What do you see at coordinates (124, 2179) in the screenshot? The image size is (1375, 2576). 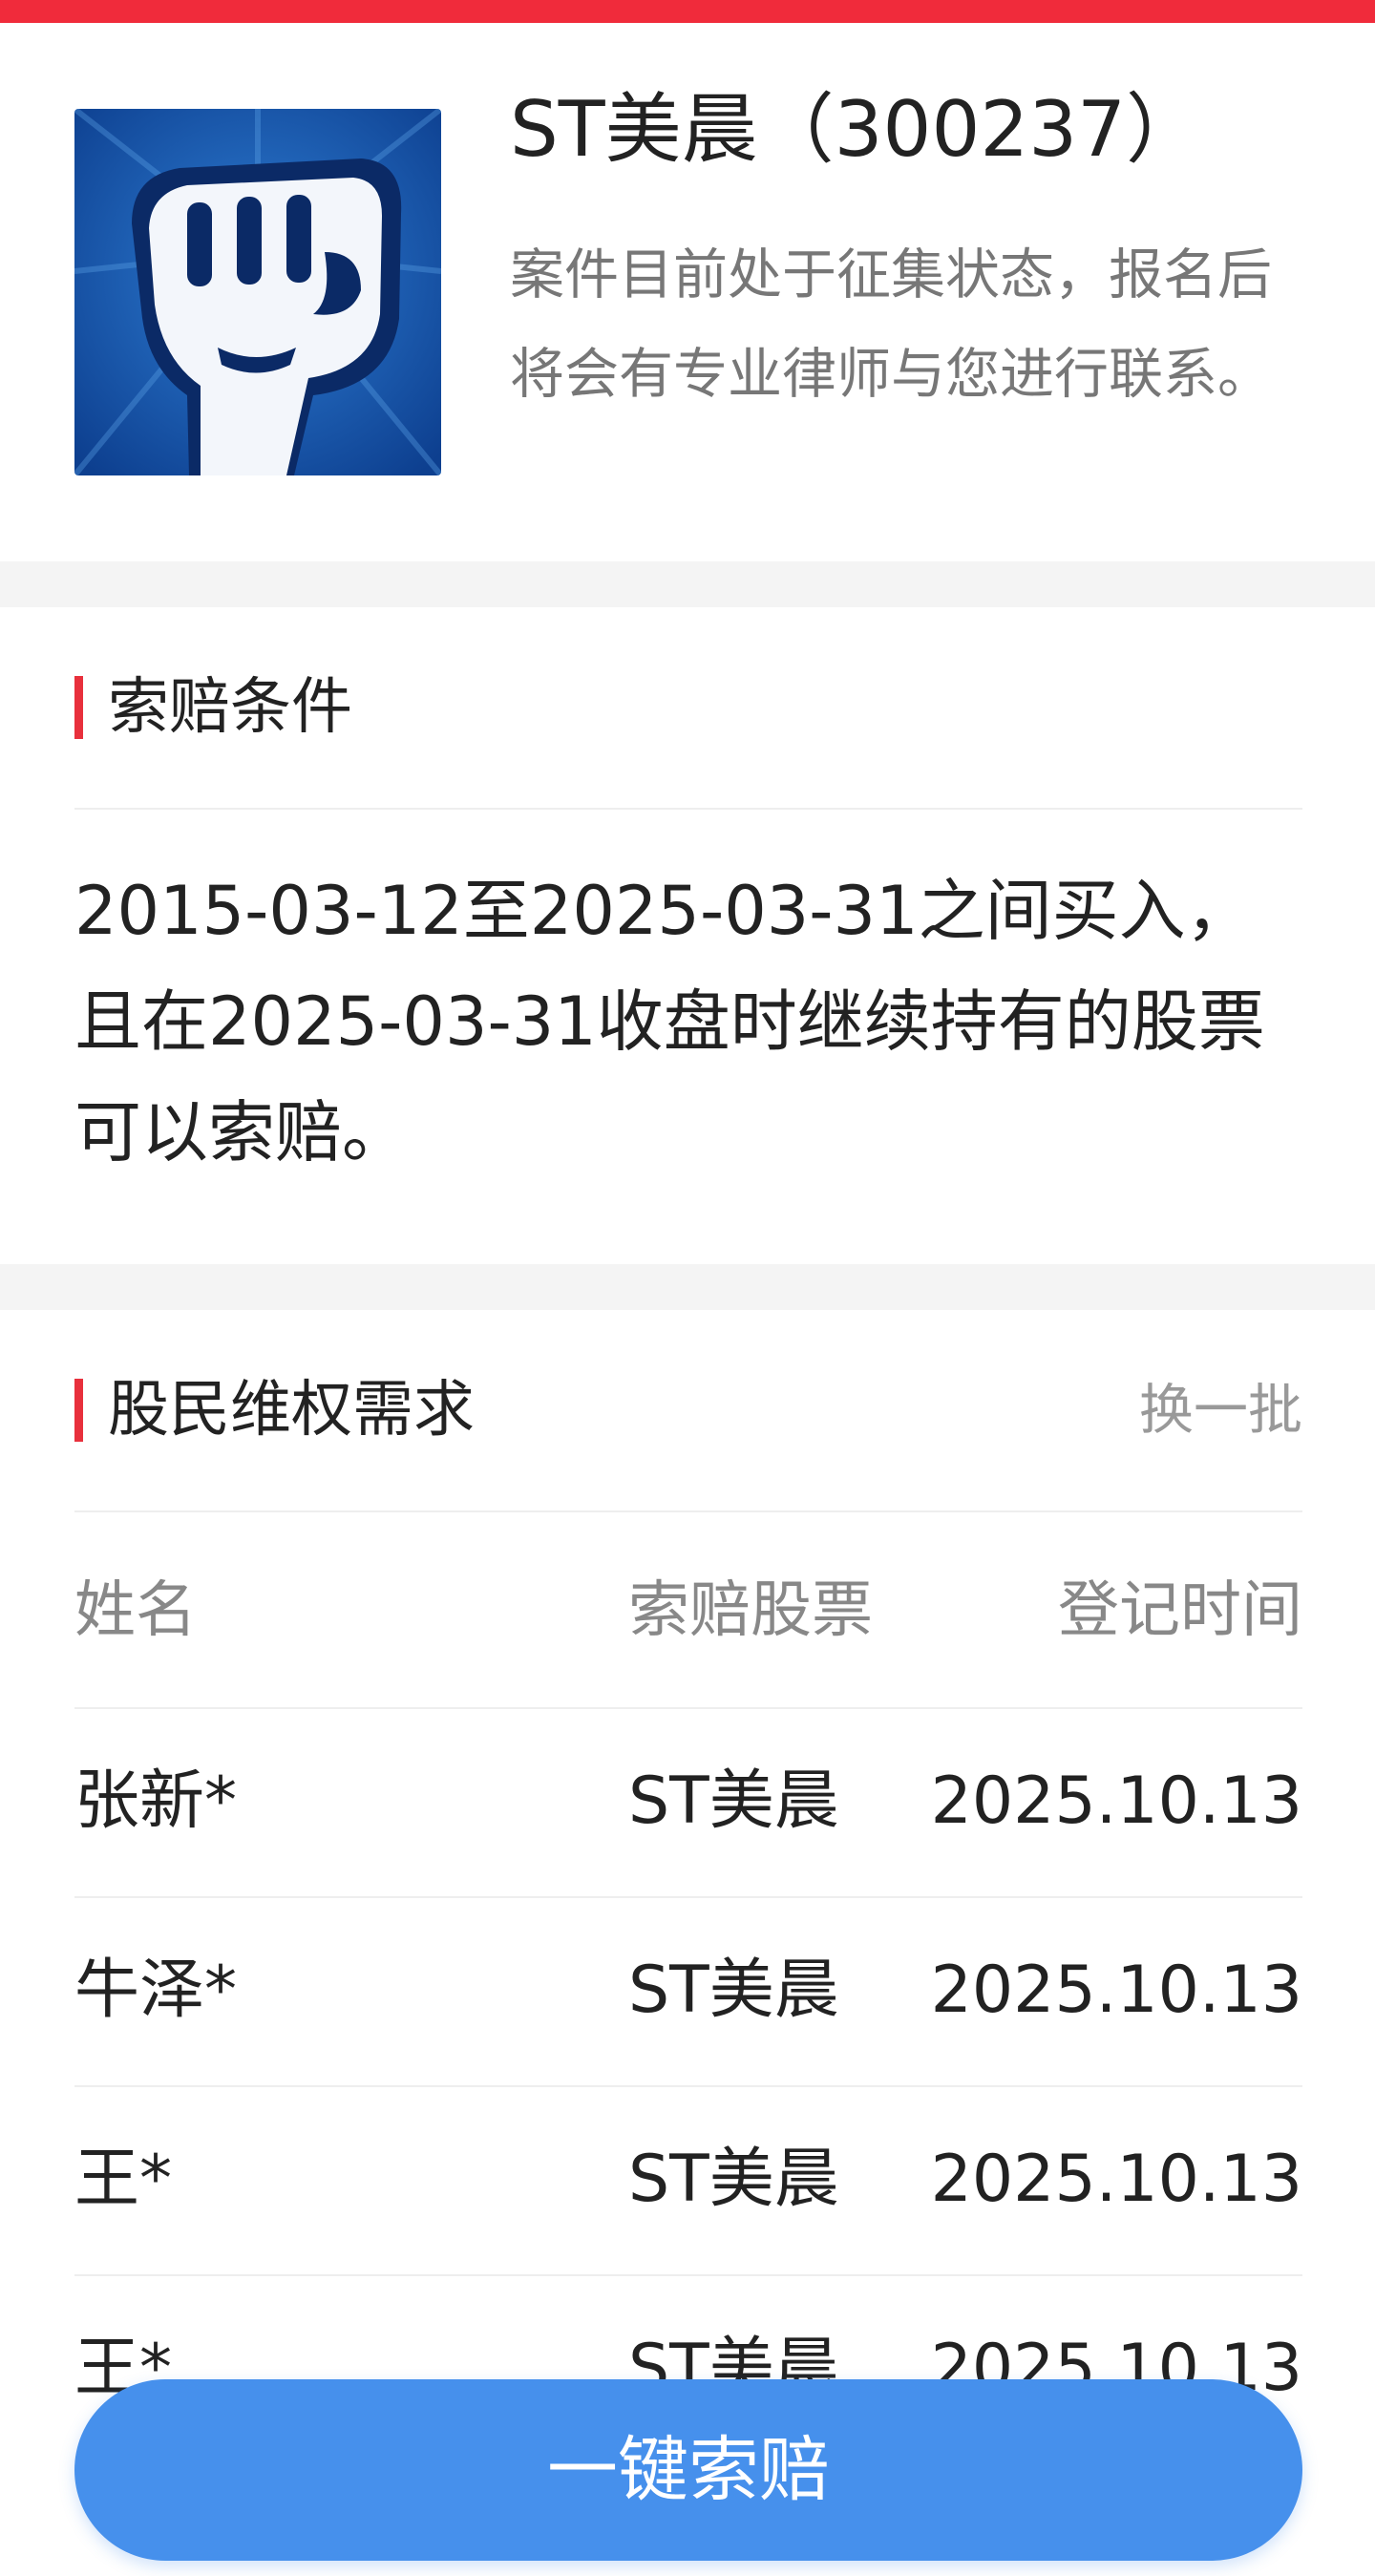 I see `row-name: 王*` at bounding box center [124, 2179].